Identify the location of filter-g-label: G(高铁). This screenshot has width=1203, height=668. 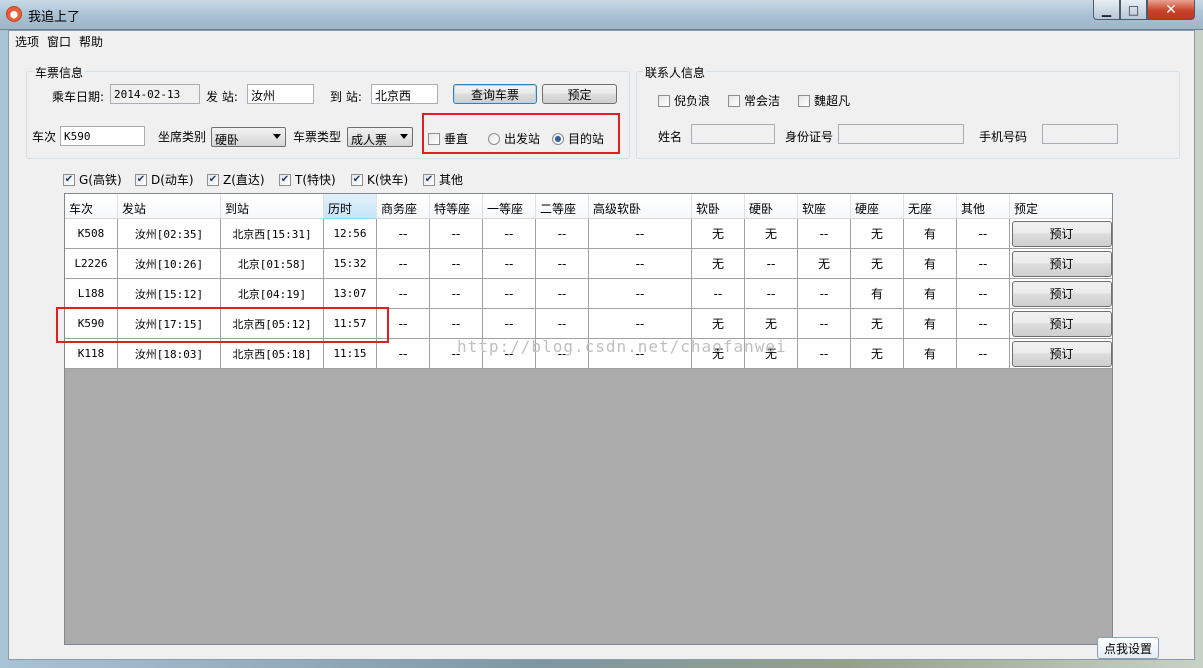
(100, 180).